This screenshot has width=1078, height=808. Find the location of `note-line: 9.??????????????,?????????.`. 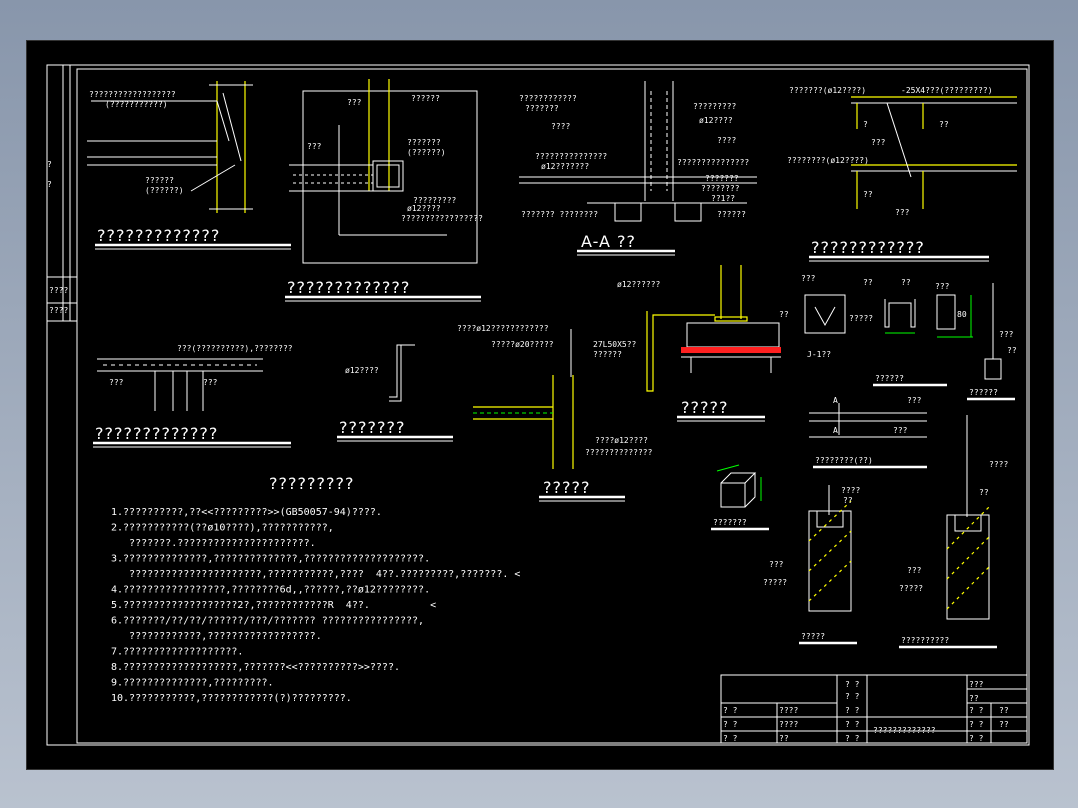

note-line: 9.??????????????,?????????. is located at coordinates (192, 683).